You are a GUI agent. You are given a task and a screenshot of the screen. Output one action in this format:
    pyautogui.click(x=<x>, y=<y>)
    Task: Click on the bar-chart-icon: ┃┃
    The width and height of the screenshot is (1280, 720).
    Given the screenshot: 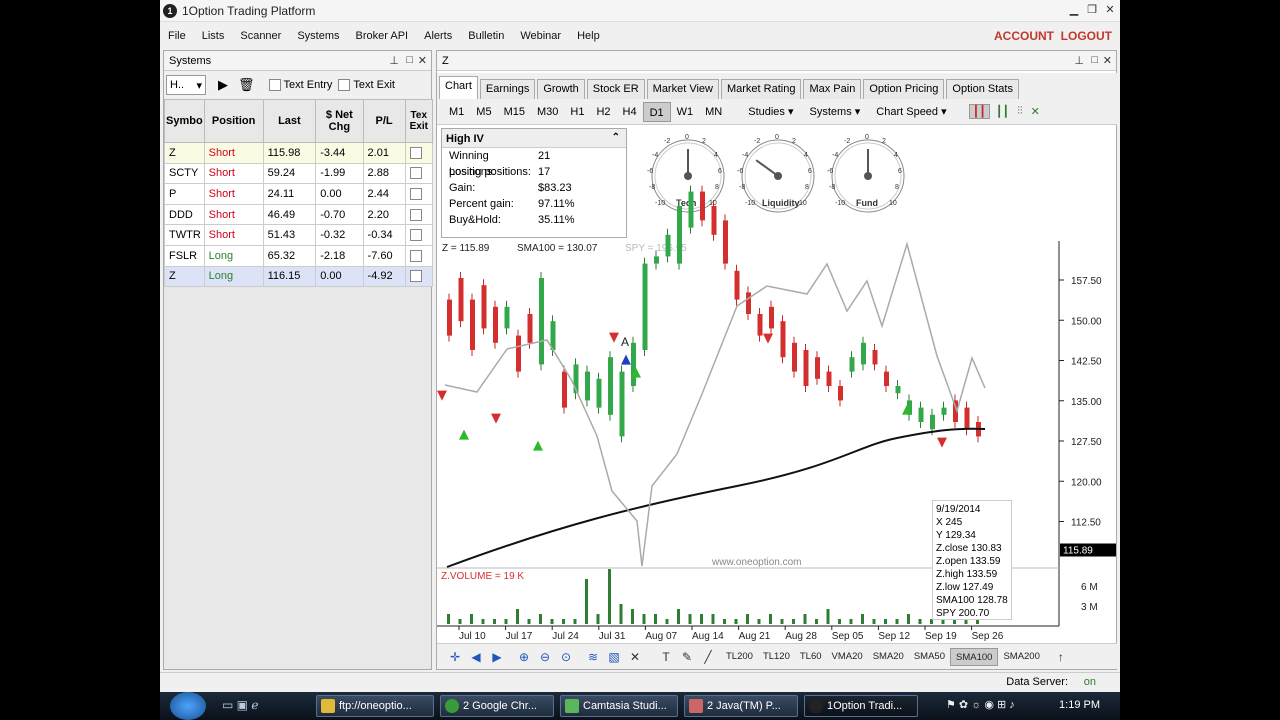 What is the action you would take?
    pyautogui.click(x=1002, y=111)
    